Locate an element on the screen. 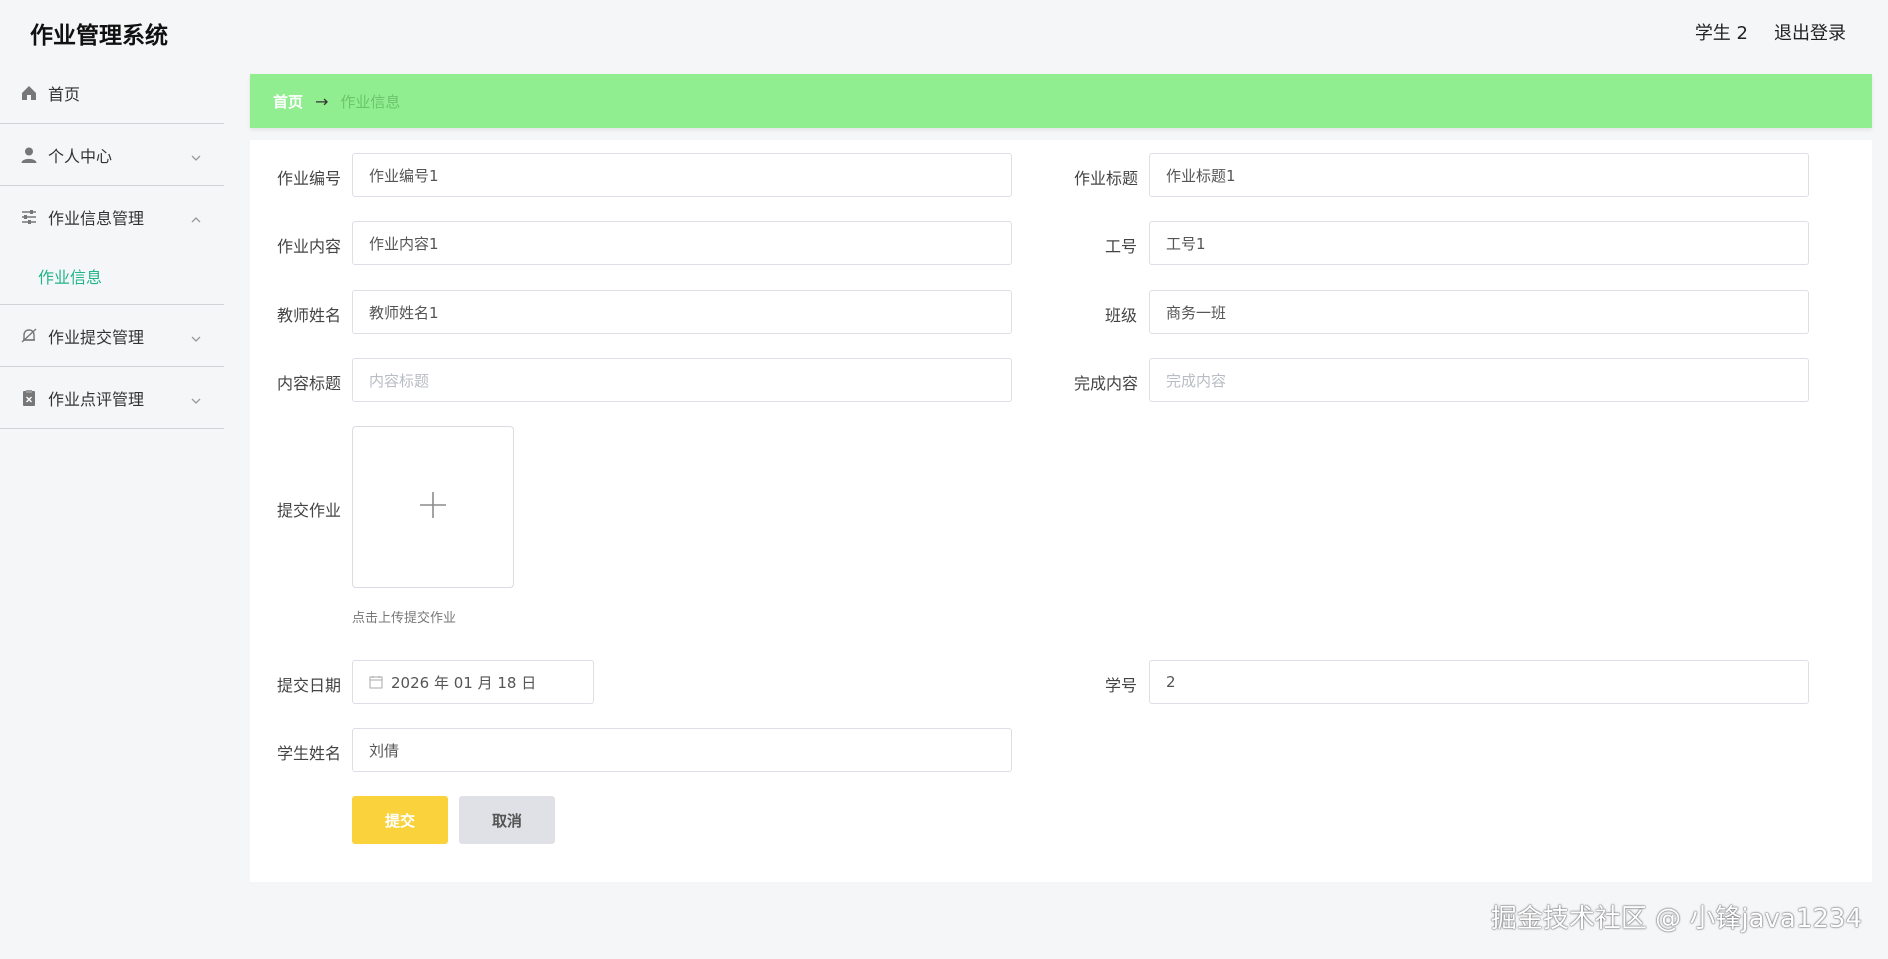  breadcrumb-home: 首页 is located at coordinates (288, 101).